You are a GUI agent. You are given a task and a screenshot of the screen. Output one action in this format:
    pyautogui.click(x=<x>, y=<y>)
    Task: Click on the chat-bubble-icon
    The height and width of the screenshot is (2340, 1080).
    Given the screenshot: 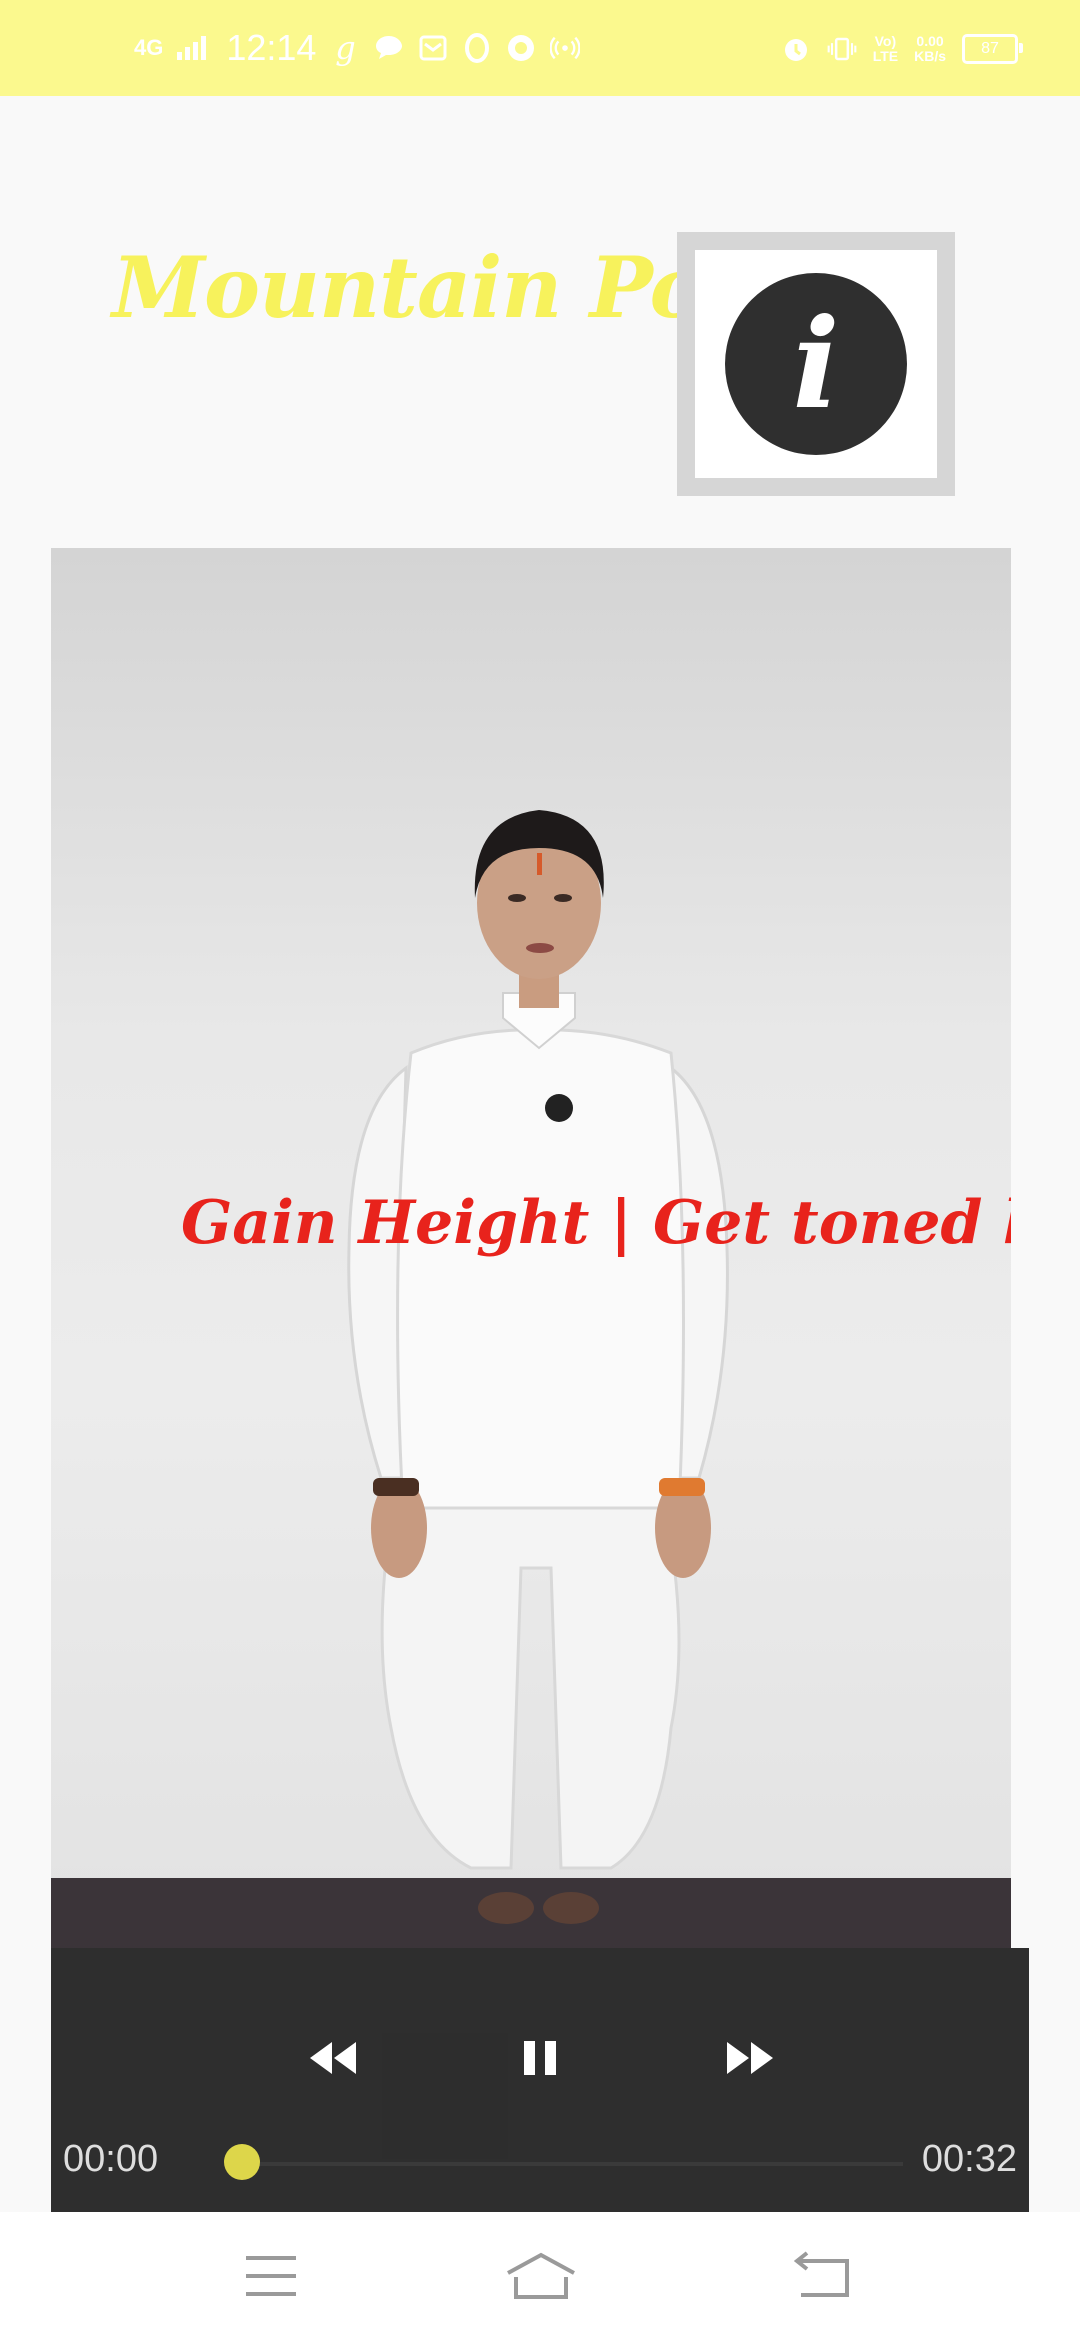 What is the action you would take?
    pyautogui.click(x=389, y=48)
    